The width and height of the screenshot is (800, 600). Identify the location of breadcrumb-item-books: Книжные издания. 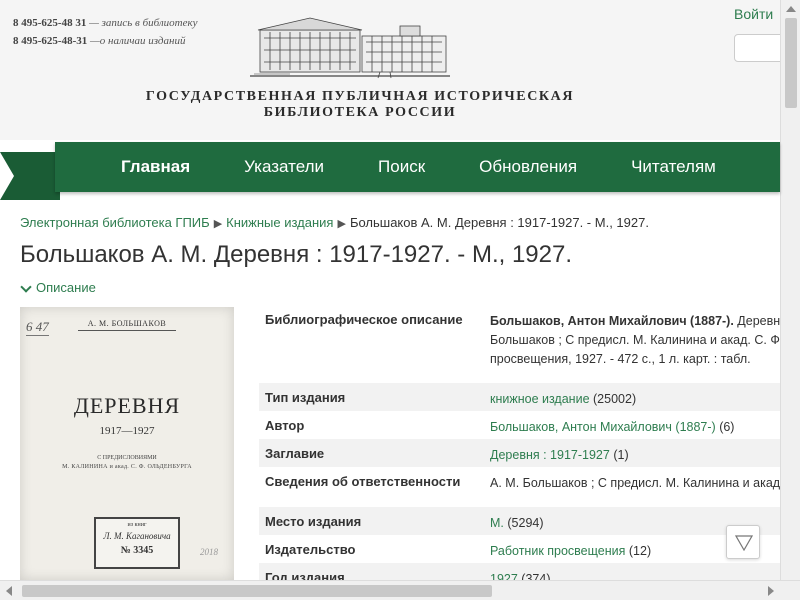
(279, 222).